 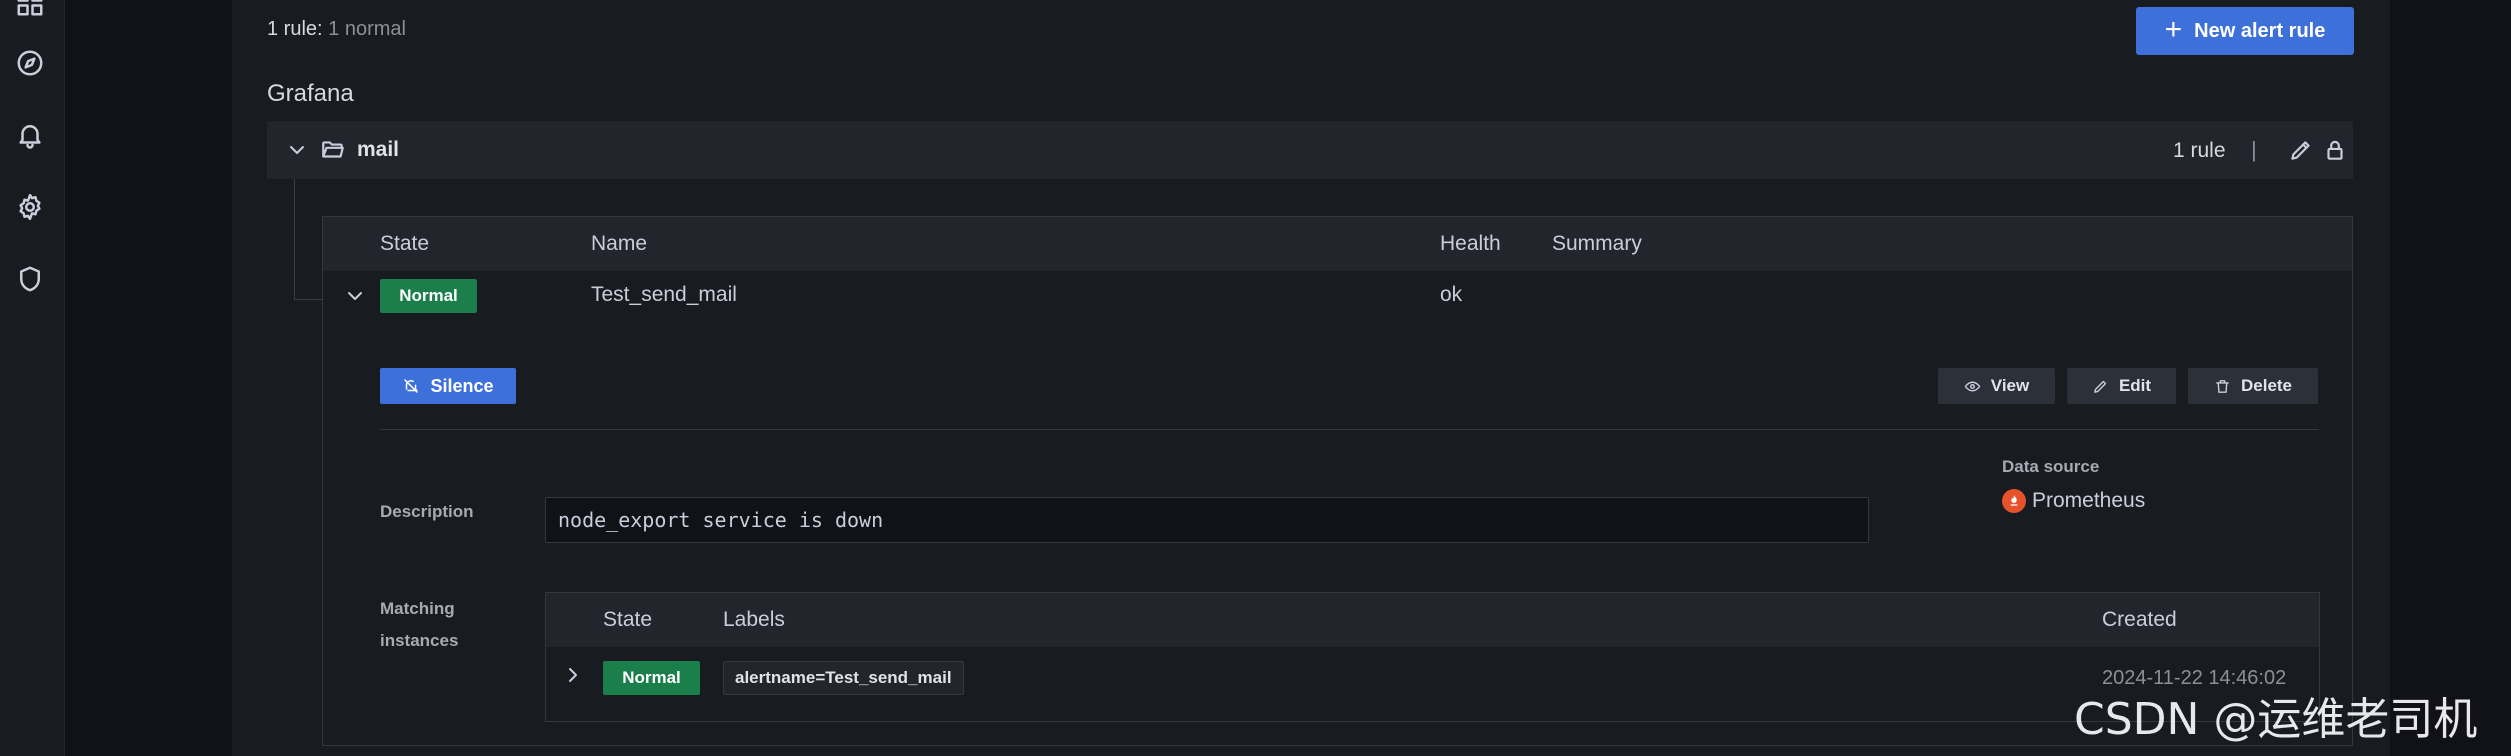 I want to click on instances-column-created: Created, so click(x=2139, y=620).